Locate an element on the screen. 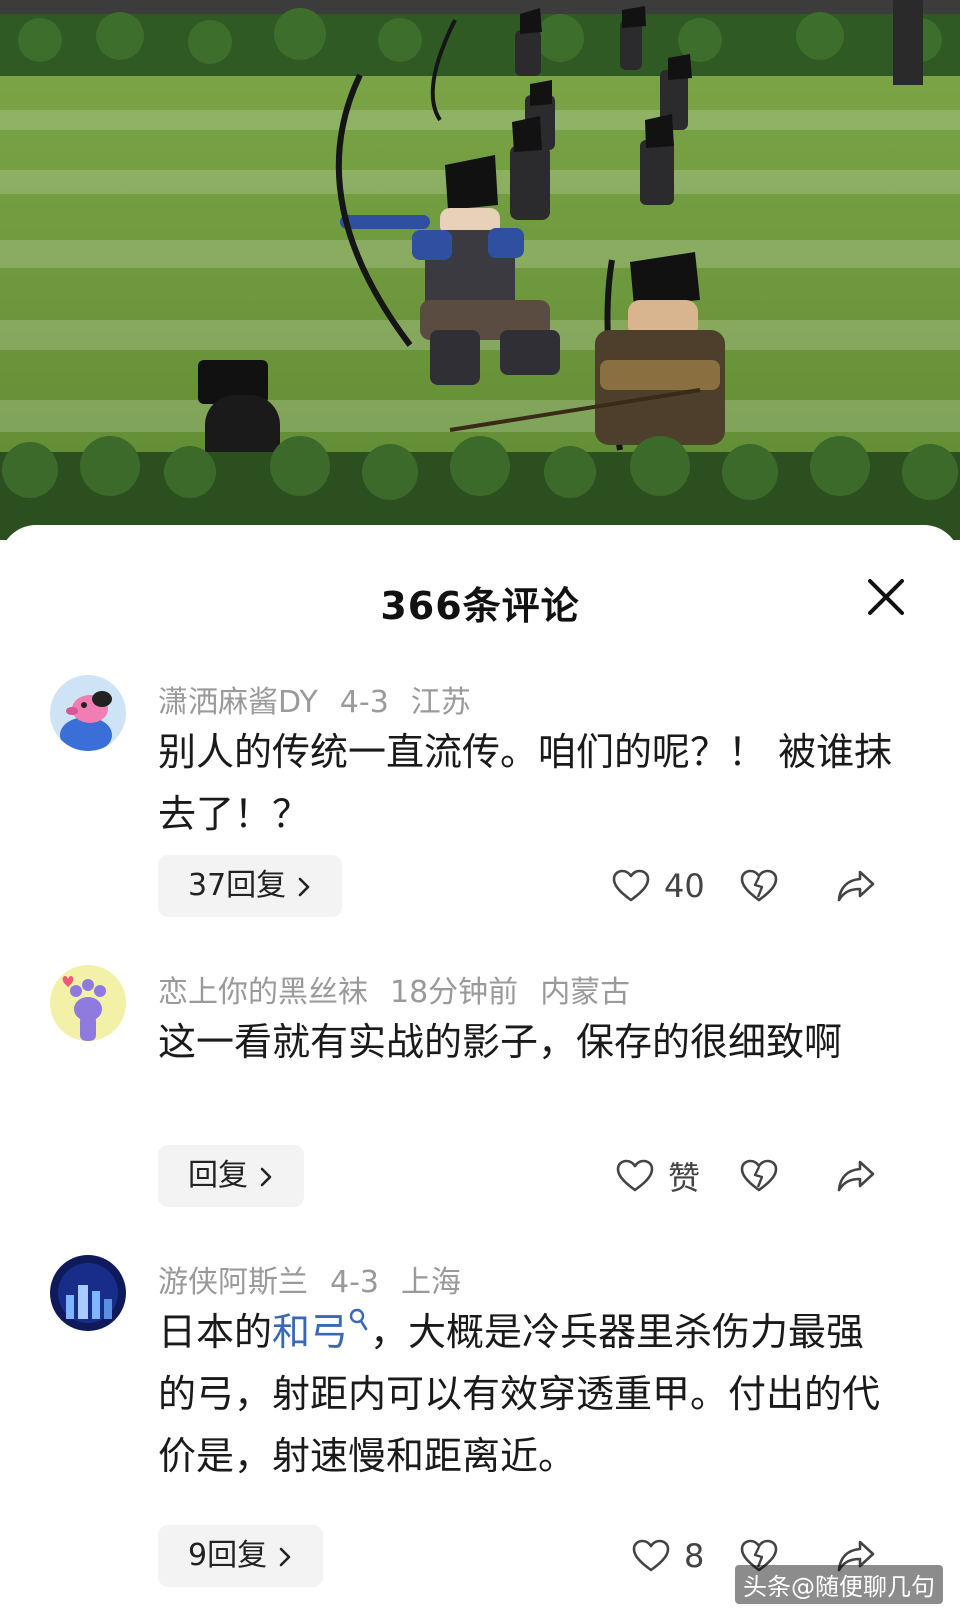 The width and height of the screenshot is (960, 1623). night-city-avatar-icon is located at coordinates (88, 1293).